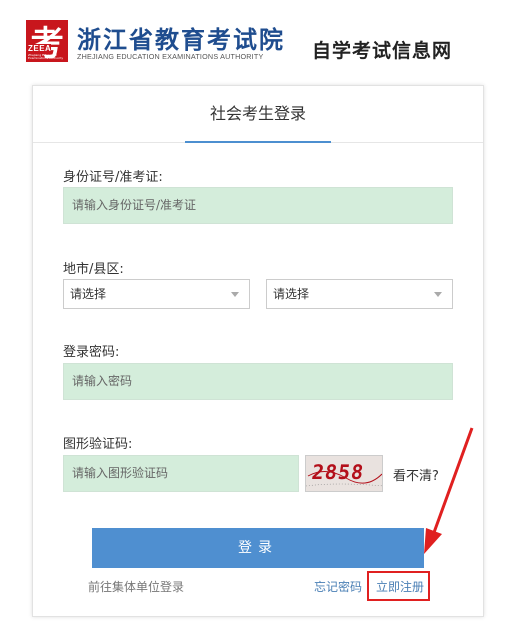  I want to click on region-label: 地市/县区:, so click(93, 269).